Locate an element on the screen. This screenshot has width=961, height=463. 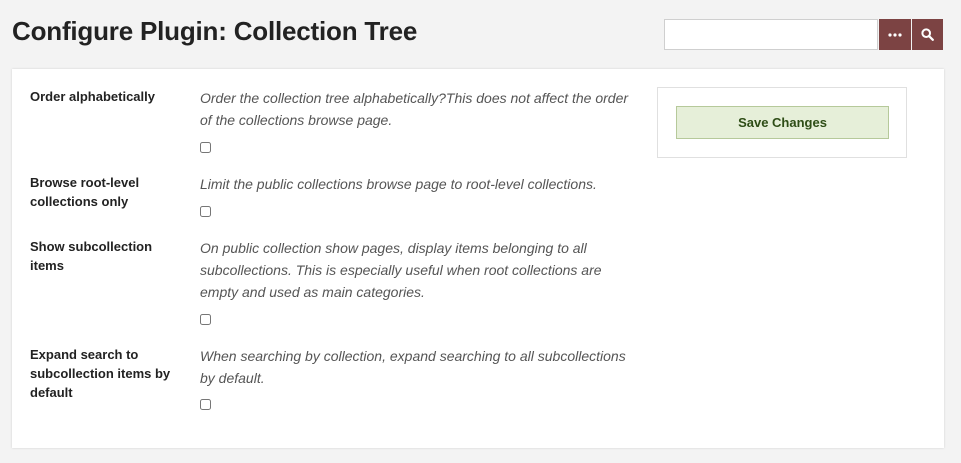
expand-search-checkbox is located at coordinates (205, 404).